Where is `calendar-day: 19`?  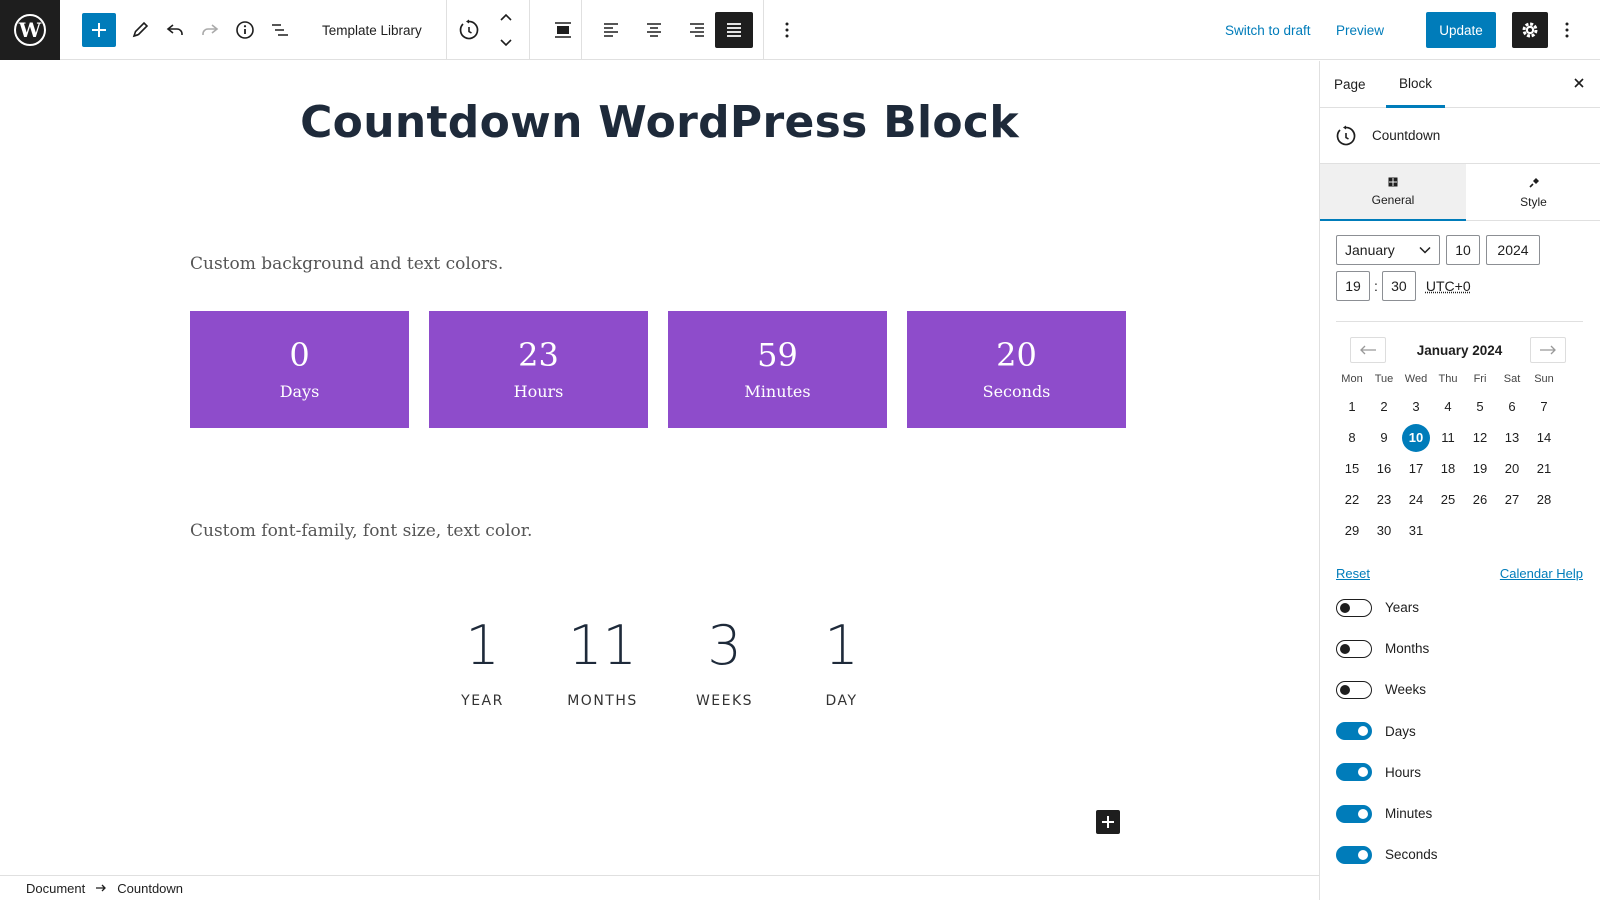
calendar-day: 19 is located at coordinates (1480, 469).